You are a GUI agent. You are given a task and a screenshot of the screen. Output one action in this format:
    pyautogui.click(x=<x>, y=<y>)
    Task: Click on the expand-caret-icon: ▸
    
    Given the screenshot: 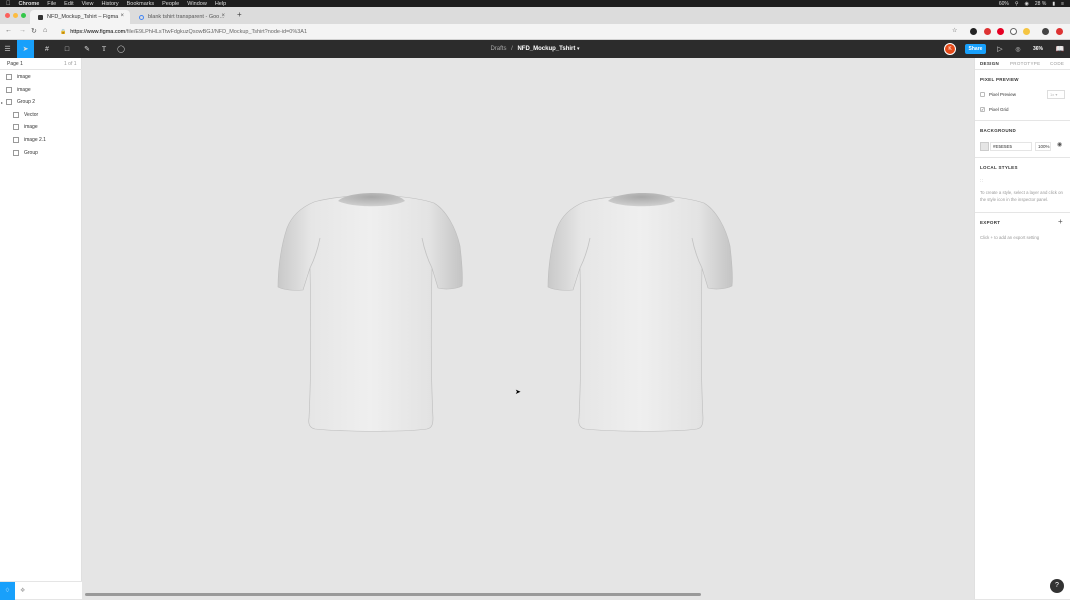 What is the action you would take?
    pyautogui.click(x=2, y=102)
    